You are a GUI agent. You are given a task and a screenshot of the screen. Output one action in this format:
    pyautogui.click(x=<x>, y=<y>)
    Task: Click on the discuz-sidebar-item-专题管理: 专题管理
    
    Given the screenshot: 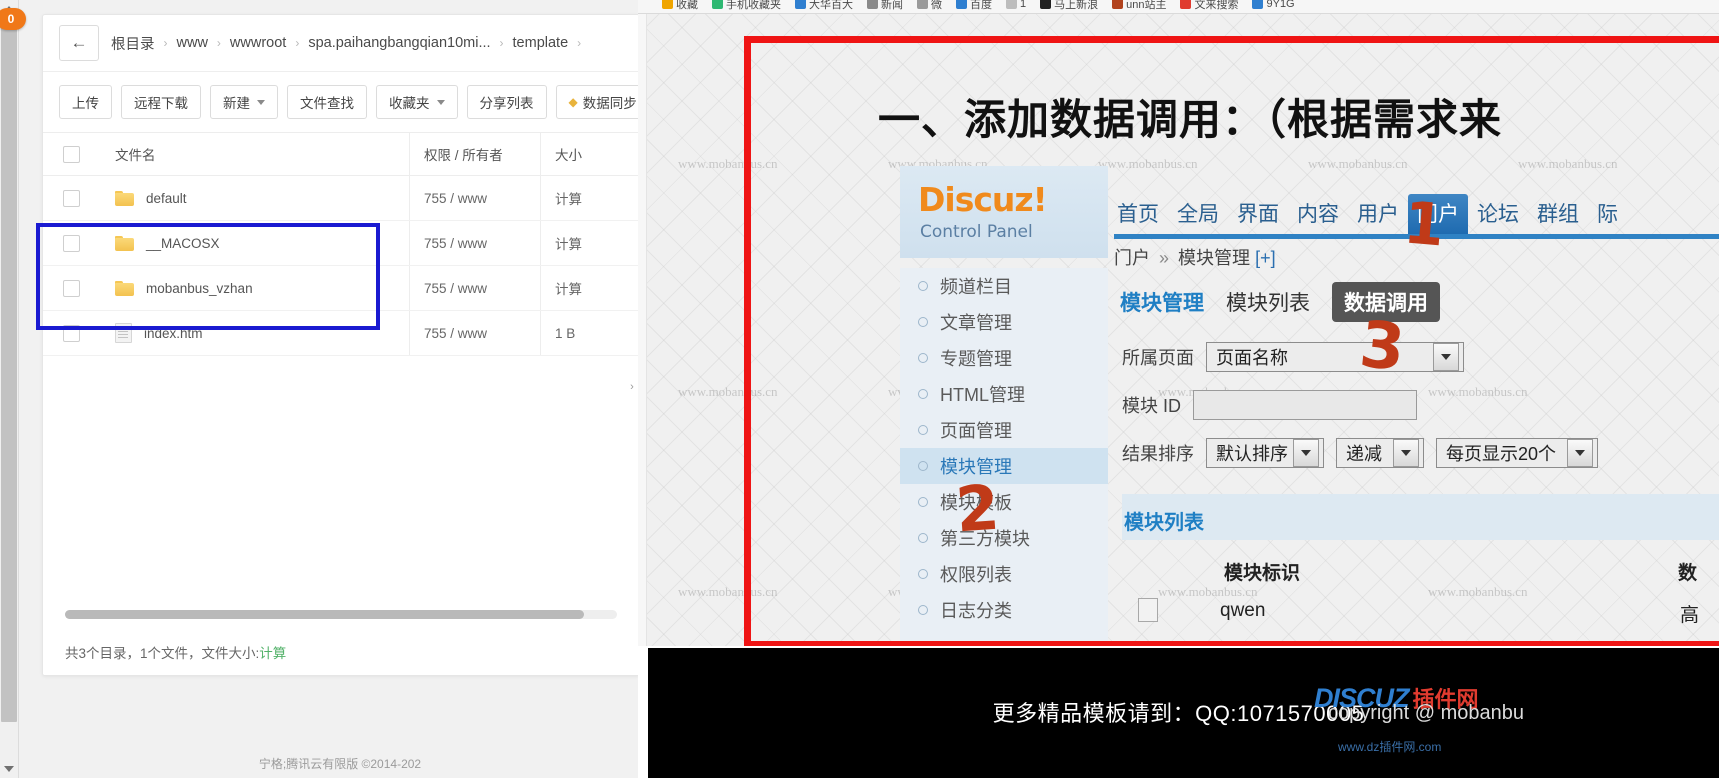 What is the action you would take?
    pyautogui.click(x=1004, y=358)
    